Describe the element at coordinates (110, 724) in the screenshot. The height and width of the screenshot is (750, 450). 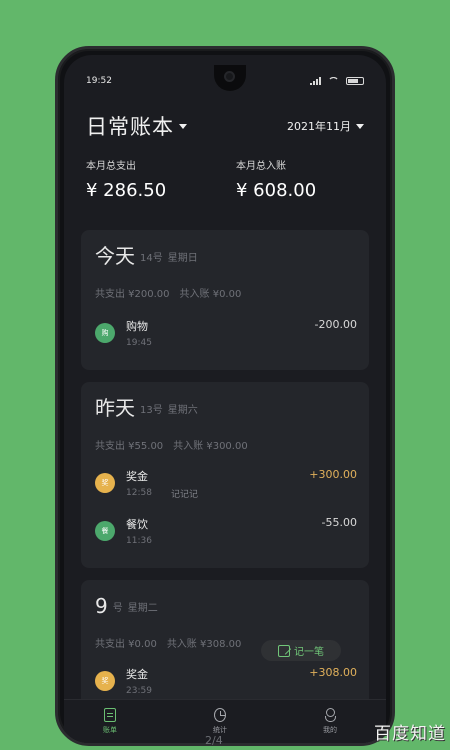
I see `tab-bills: 账单` at that location.